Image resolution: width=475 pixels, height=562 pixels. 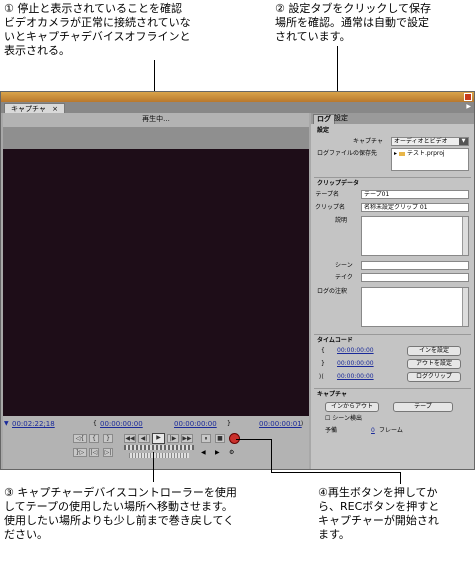 I want to click on close-icon, so click(x=468, y=97).